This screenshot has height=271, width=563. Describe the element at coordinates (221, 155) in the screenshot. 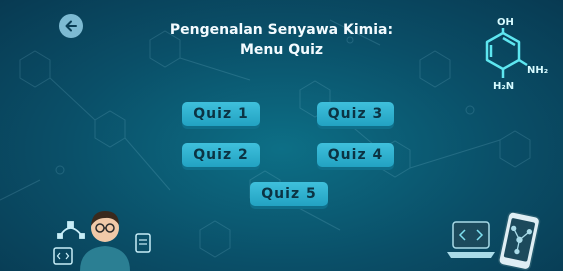

I see `quiz-2-button: Quiz 2` at that location.